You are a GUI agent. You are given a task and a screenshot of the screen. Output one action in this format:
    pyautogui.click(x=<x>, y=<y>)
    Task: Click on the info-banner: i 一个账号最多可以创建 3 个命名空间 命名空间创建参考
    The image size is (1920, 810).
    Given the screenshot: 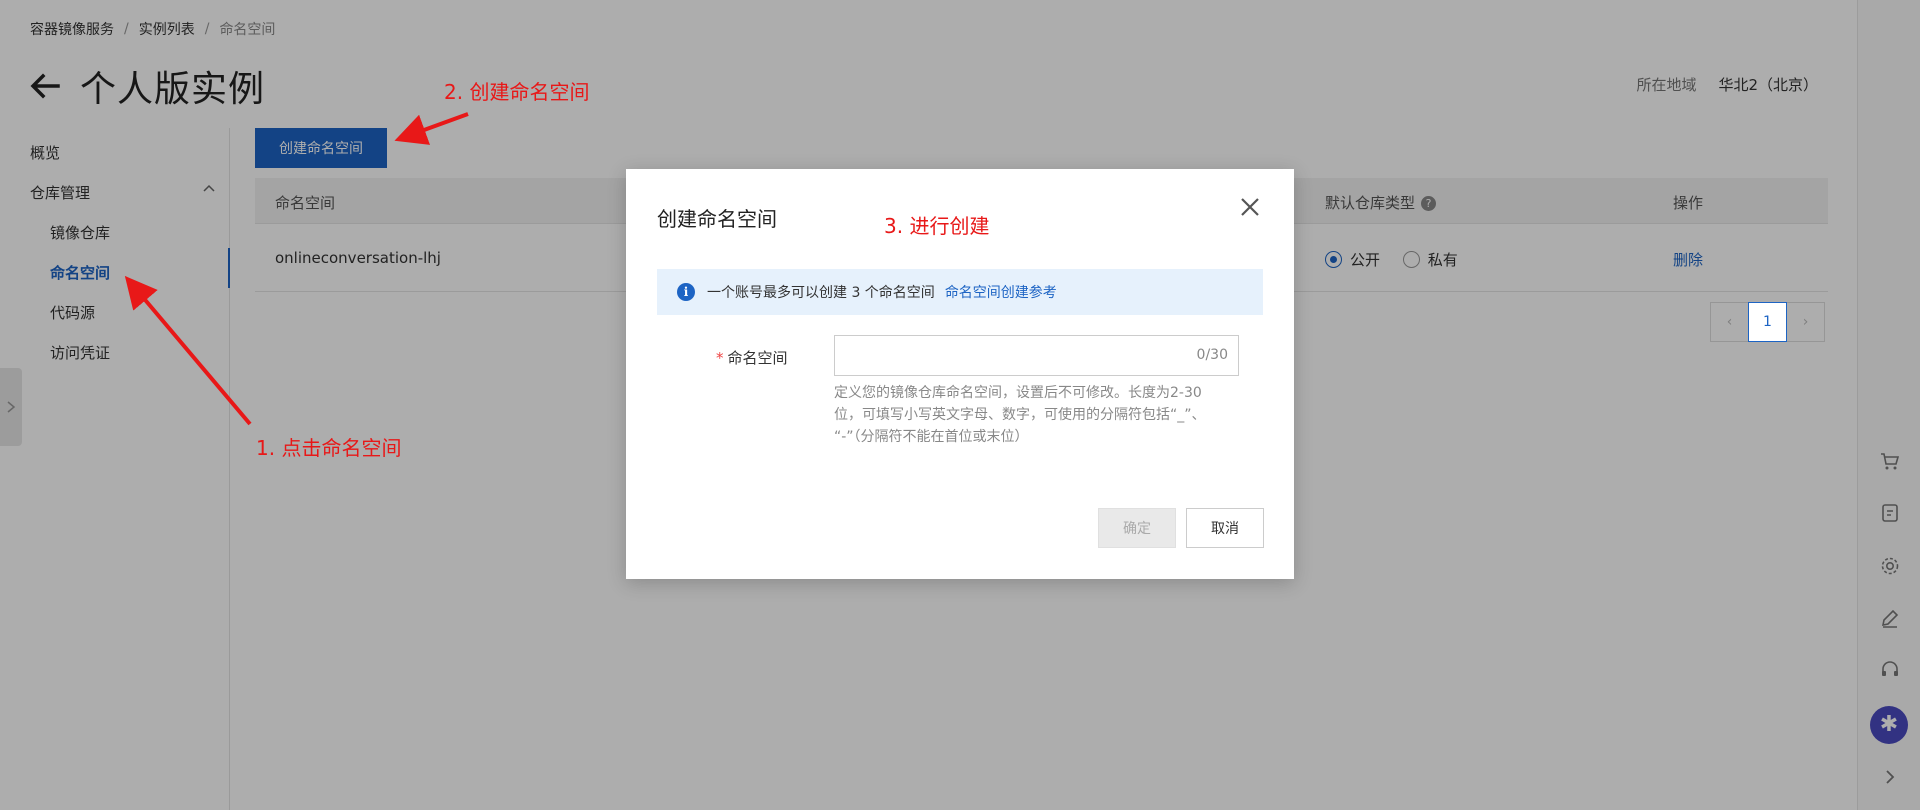 What is the action you would take?
    pyautogui.click(x=960, y=292)
    